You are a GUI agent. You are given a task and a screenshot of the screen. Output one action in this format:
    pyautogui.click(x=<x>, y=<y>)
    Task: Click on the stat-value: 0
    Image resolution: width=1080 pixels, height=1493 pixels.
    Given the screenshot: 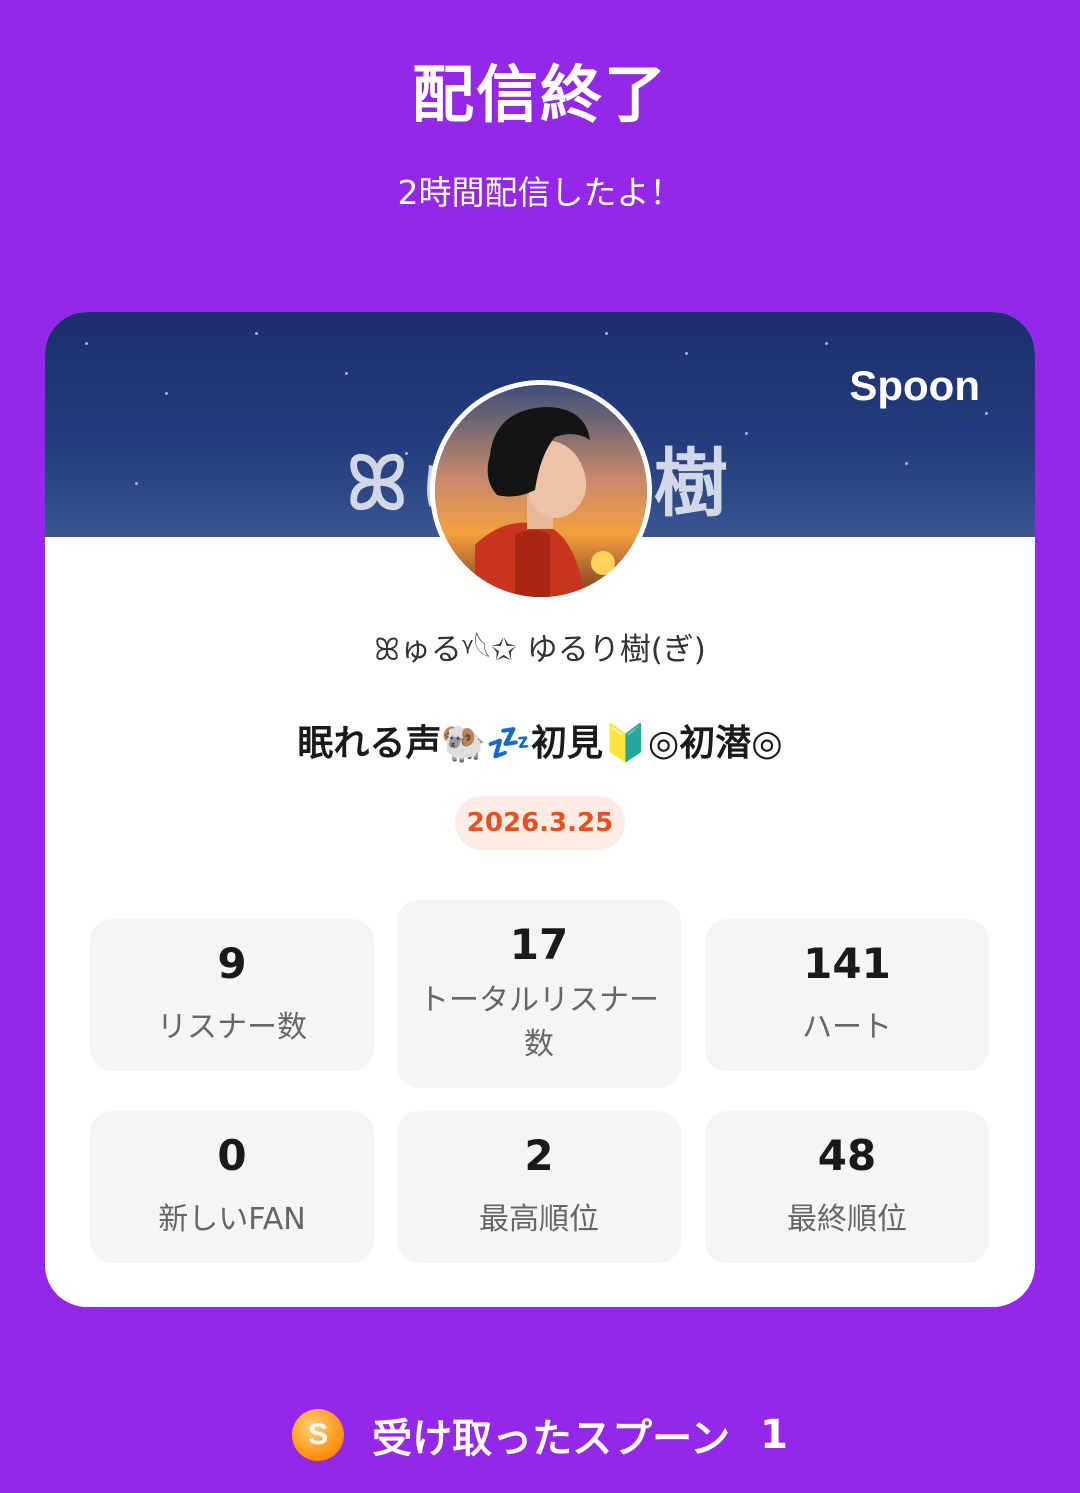 What is the action you would take?
    pyautogui.click(x=232, y=1155)
    